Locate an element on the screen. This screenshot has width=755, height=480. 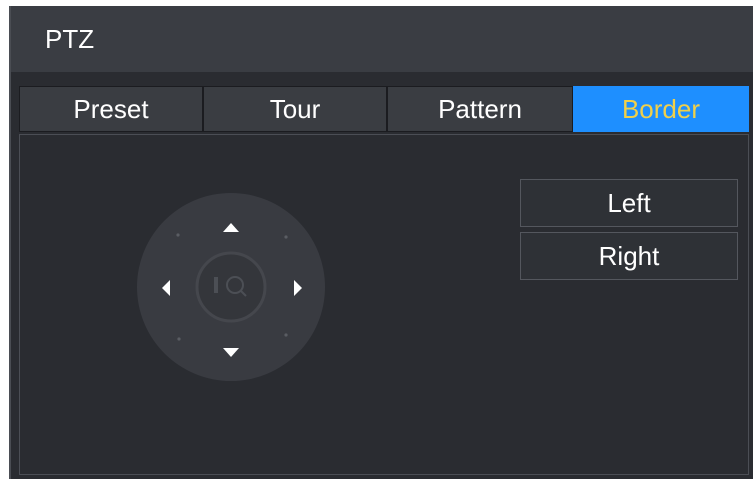
tab-tour: Tour is located at coordinates (295, 109).